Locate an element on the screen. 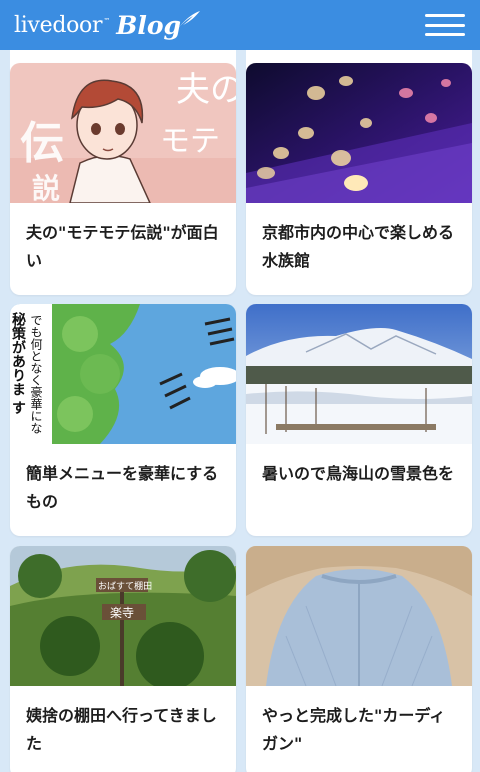 The height and width of the screenshot is (772, 480). article-card: 伝 説 夫の モテ 夫の"モテモテ伝説"が面白い is located at coordinates (123, 179).